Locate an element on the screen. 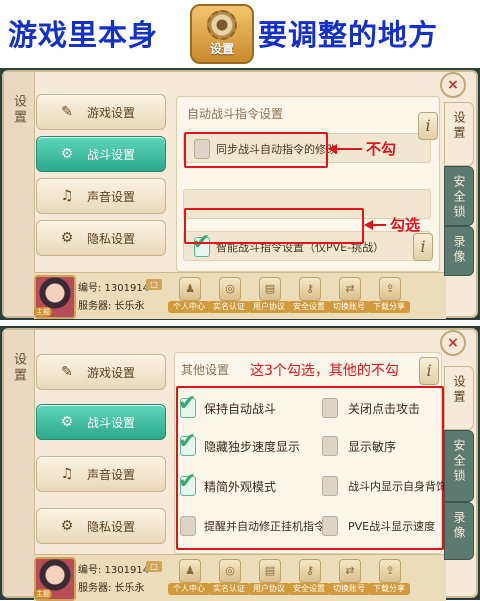 This screenshot has width=480, height=601. settings-gear-icon: 设置 is located at coordinates (222, 34).